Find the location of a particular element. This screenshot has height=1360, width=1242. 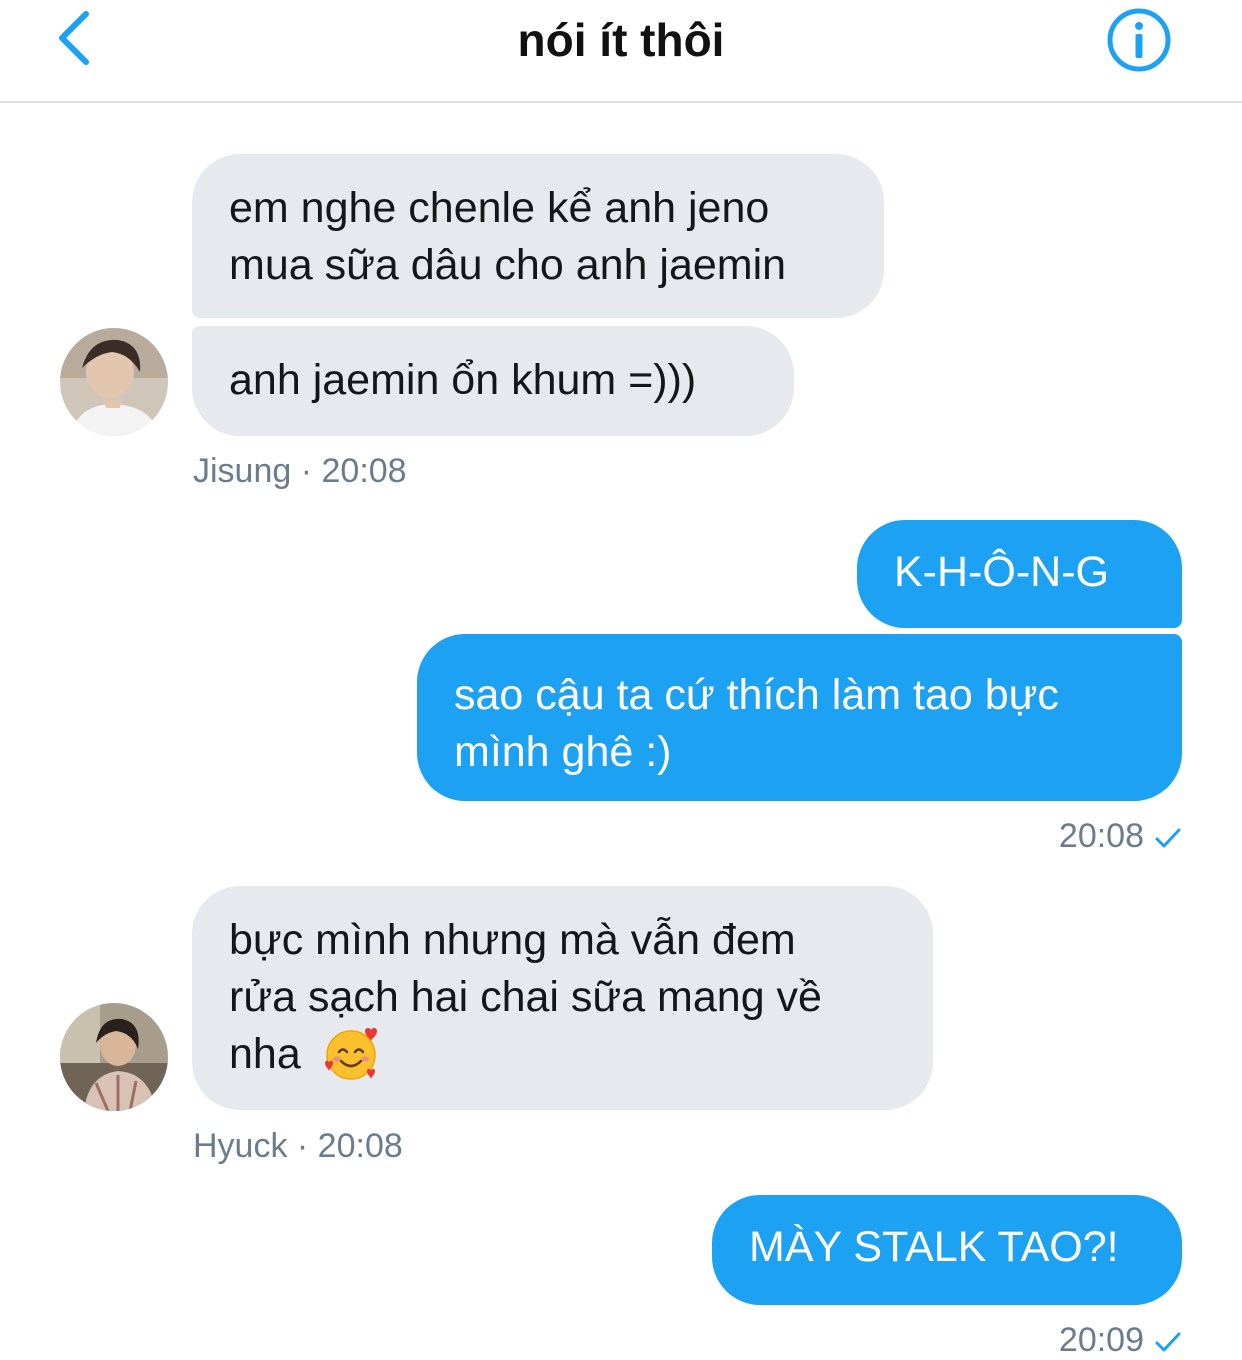

message-line: mình ghê :) is located at coordinates (563, 752).